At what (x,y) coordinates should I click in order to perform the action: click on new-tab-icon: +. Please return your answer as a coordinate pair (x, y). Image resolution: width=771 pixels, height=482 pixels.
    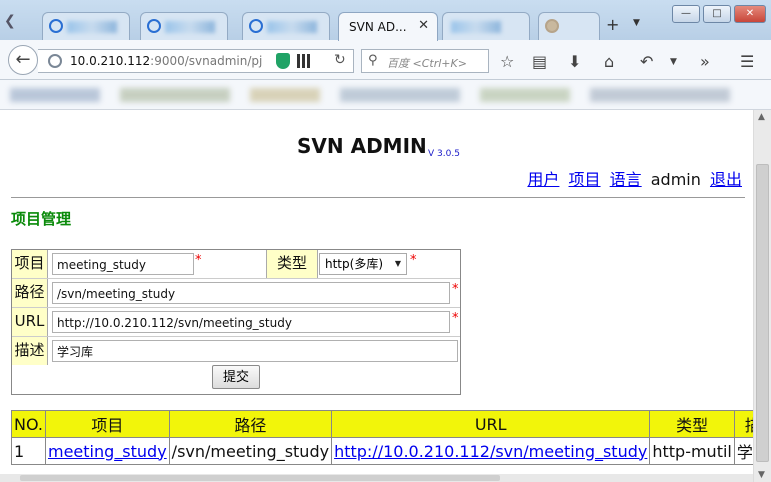
    Looking at the image, I should click on (612, 24).